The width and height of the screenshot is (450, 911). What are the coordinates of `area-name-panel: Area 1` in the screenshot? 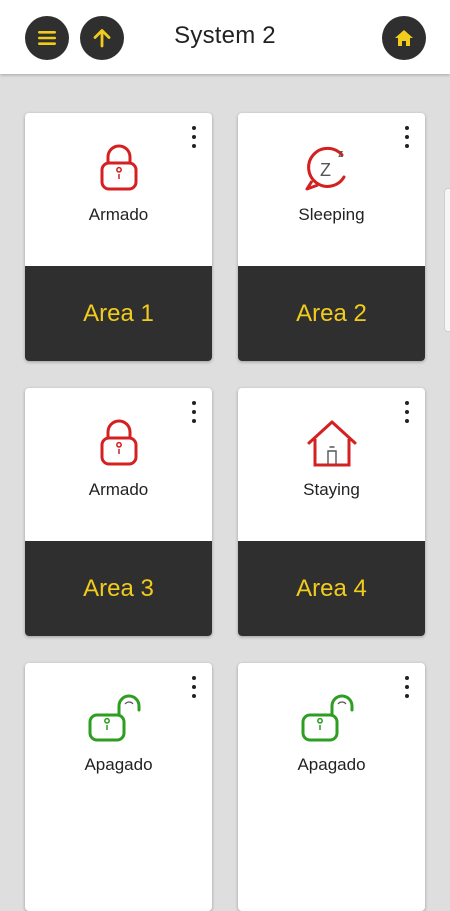 It's located at (118, 313).